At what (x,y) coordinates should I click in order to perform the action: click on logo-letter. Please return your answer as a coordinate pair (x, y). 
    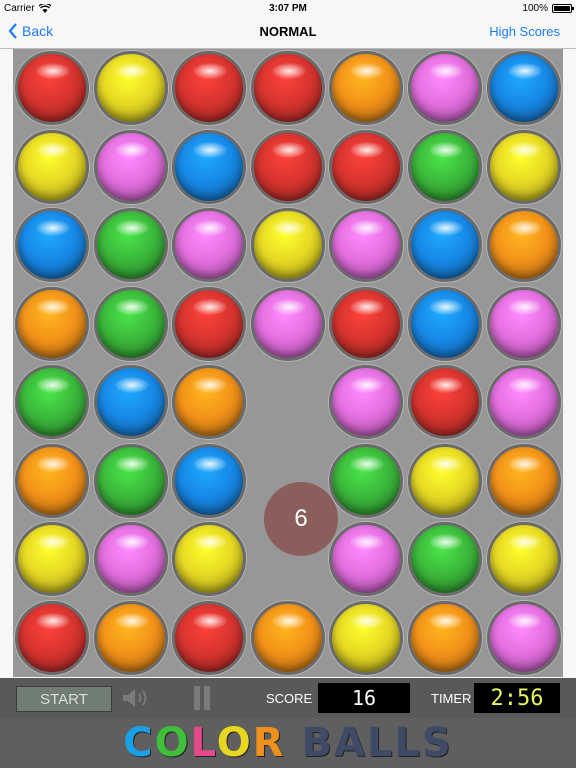
    Looking at the image, I should click on (294, 743).